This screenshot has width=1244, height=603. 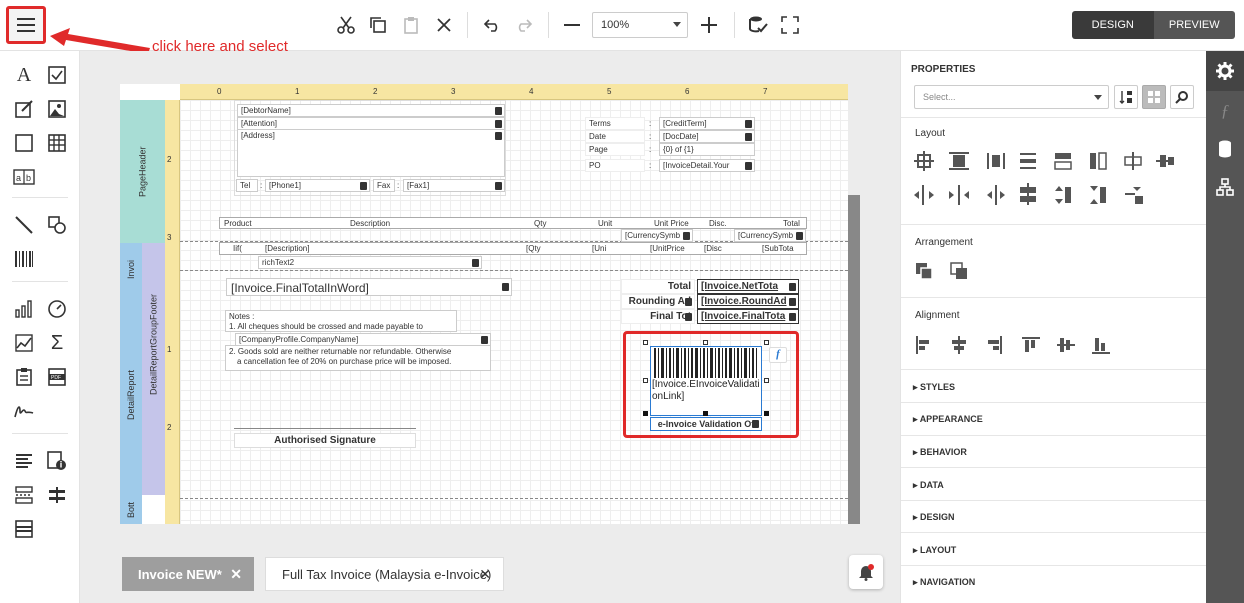 I want to click on zoom-select: 100%, so click(x=640, y=25).